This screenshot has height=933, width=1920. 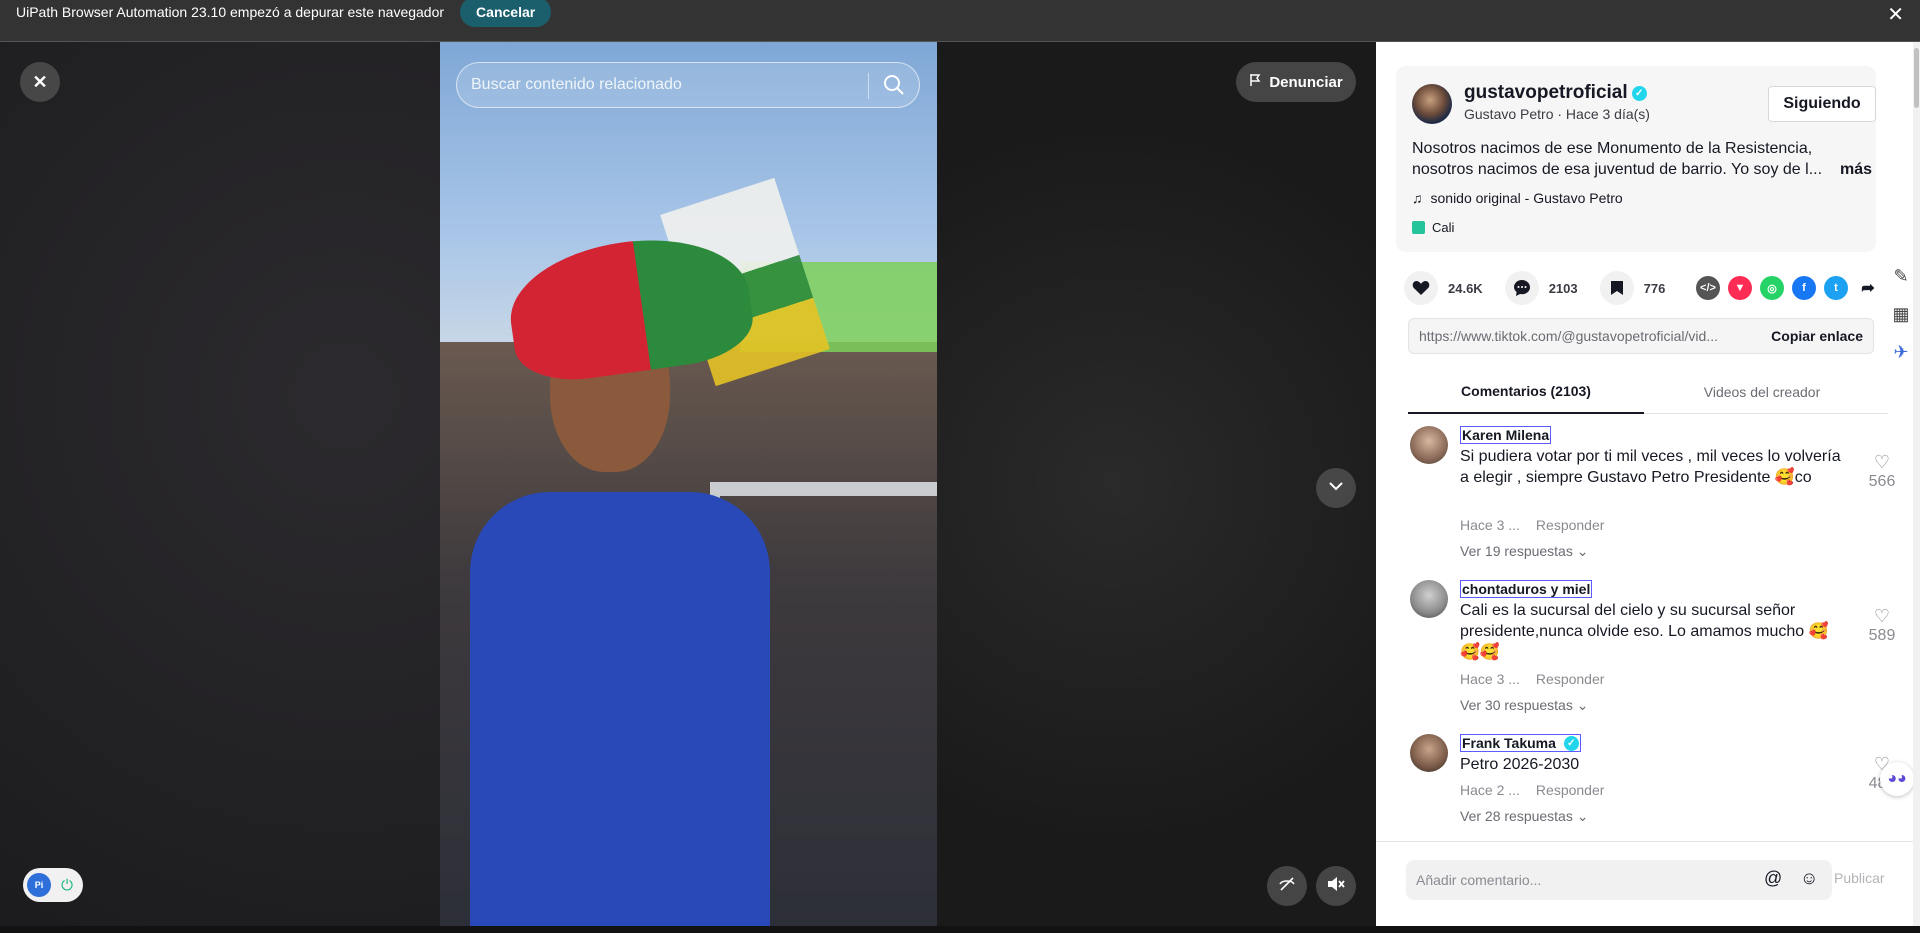 What do you see at coordinates (1532, 679) in the screenshot?
I see `comment-meta: Hace 3 ... Responder` at bounding box center [1532, 679].